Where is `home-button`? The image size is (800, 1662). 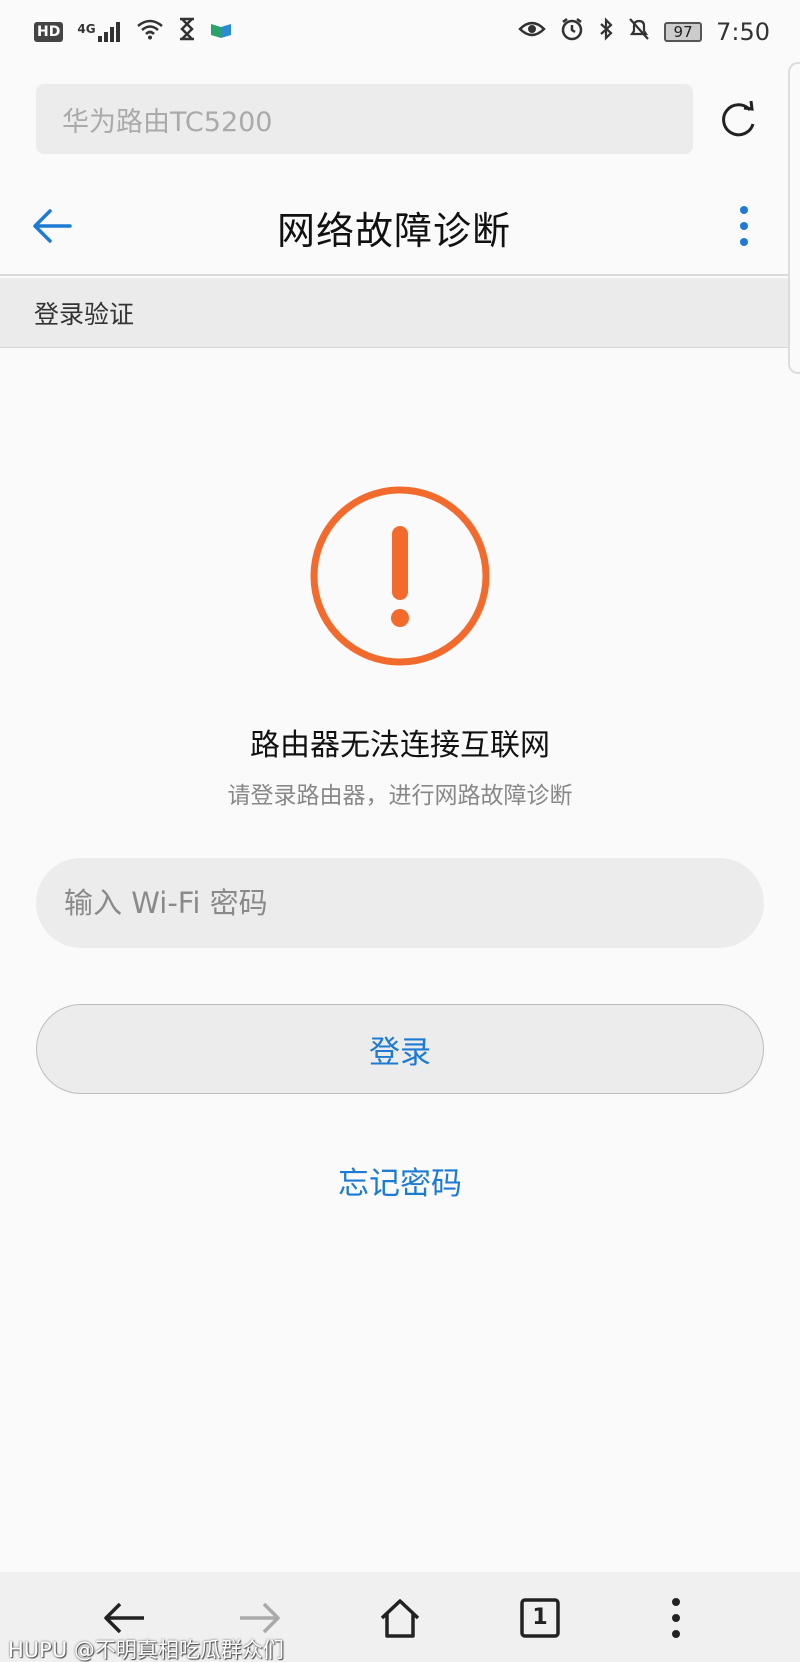
home-button is located at coordinates (400, 1618).